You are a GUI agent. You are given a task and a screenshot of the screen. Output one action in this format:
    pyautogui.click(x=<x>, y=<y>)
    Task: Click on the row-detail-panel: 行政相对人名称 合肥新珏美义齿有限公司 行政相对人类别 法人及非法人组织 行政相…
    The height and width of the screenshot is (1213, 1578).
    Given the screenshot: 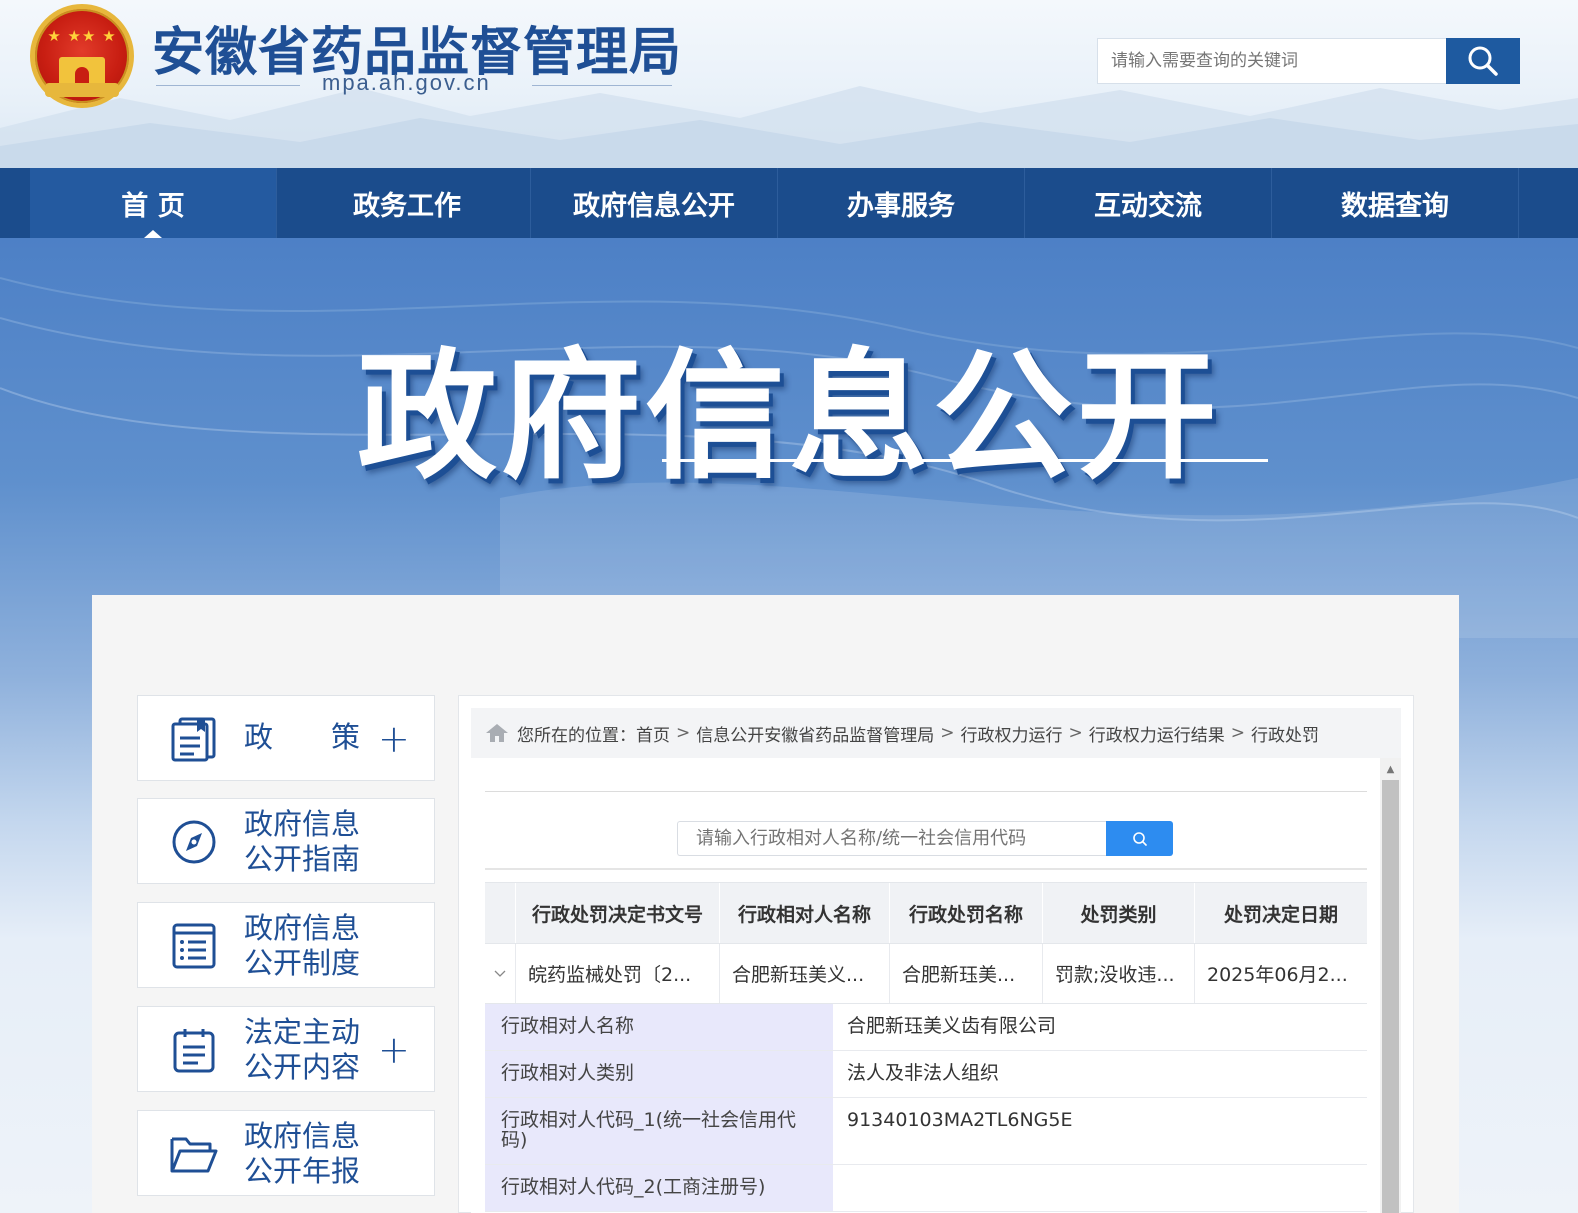 What is the action you would take?
    pyautogui.click(x=926, y=1108)
    